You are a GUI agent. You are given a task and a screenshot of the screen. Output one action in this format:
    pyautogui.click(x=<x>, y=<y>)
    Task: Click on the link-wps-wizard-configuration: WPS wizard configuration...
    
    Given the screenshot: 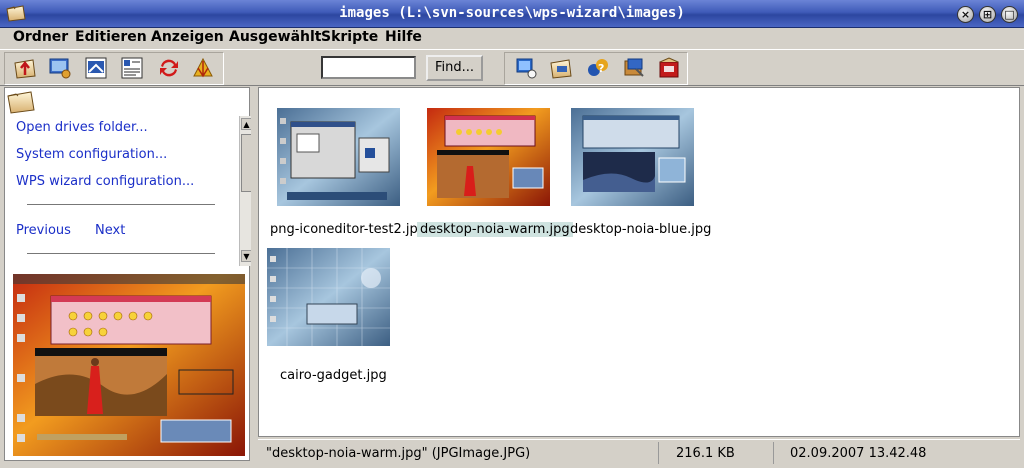 What is the action you would take?
    pyautogui.click(x=105, y=181)
    